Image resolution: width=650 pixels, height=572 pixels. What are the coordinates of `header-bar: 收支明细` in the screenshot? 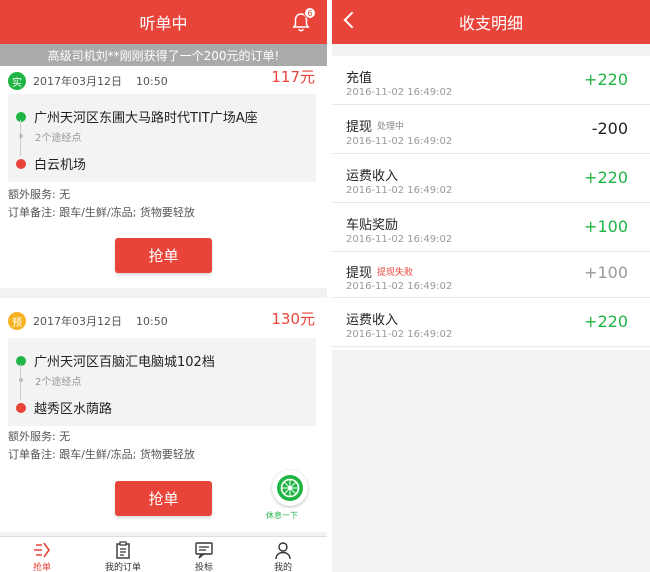 It's located at (491, 22).